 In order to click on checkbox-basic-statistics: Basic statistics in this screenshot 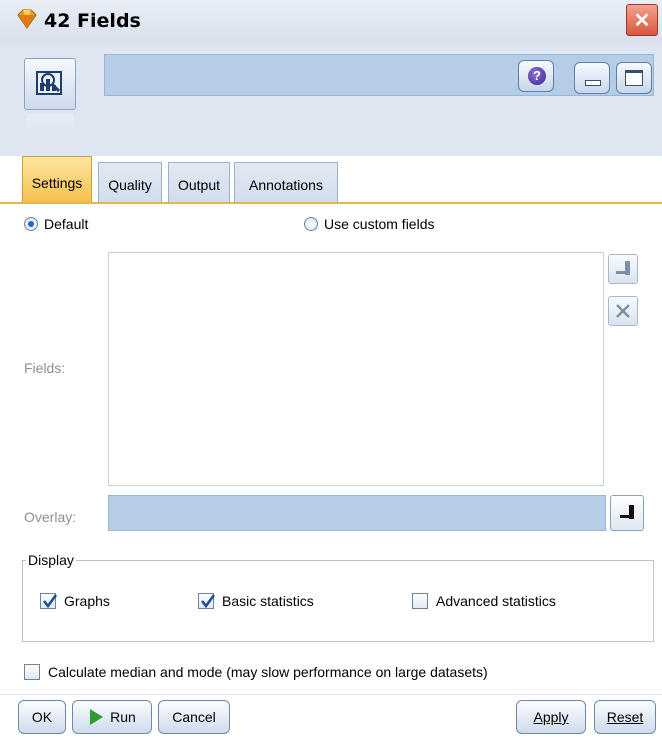, I will do `click(256, 601)`.